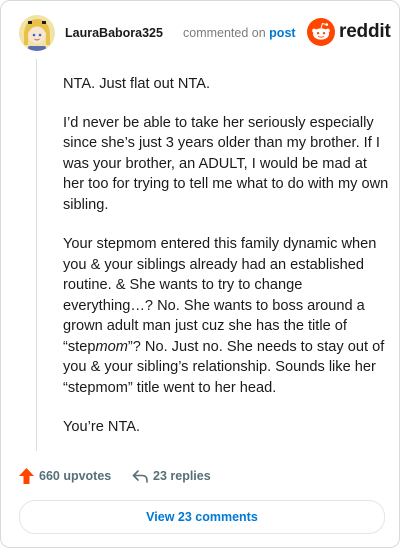 The height and width of the screenshot is (548, 400). I want to click on reddit-logo: reddit, so click(349, 33).